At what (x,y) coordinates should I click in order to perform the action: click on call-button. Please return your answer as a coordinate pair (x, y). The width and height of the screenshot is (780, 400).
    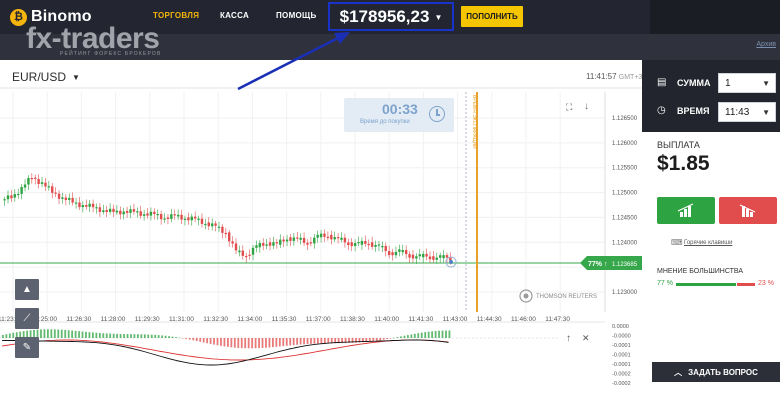
    Looking at the image, I should click on (686, 210).